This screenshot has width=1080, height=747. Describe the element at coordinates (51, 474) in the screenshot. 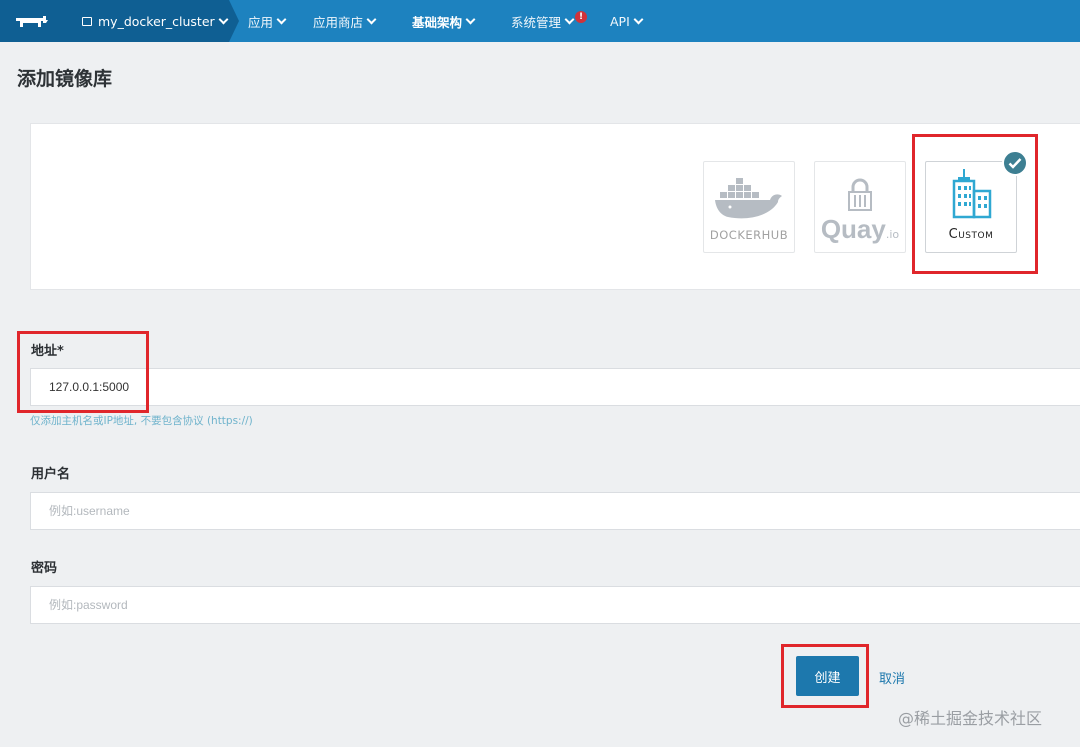

I see `username-label: 用户名` at that location.